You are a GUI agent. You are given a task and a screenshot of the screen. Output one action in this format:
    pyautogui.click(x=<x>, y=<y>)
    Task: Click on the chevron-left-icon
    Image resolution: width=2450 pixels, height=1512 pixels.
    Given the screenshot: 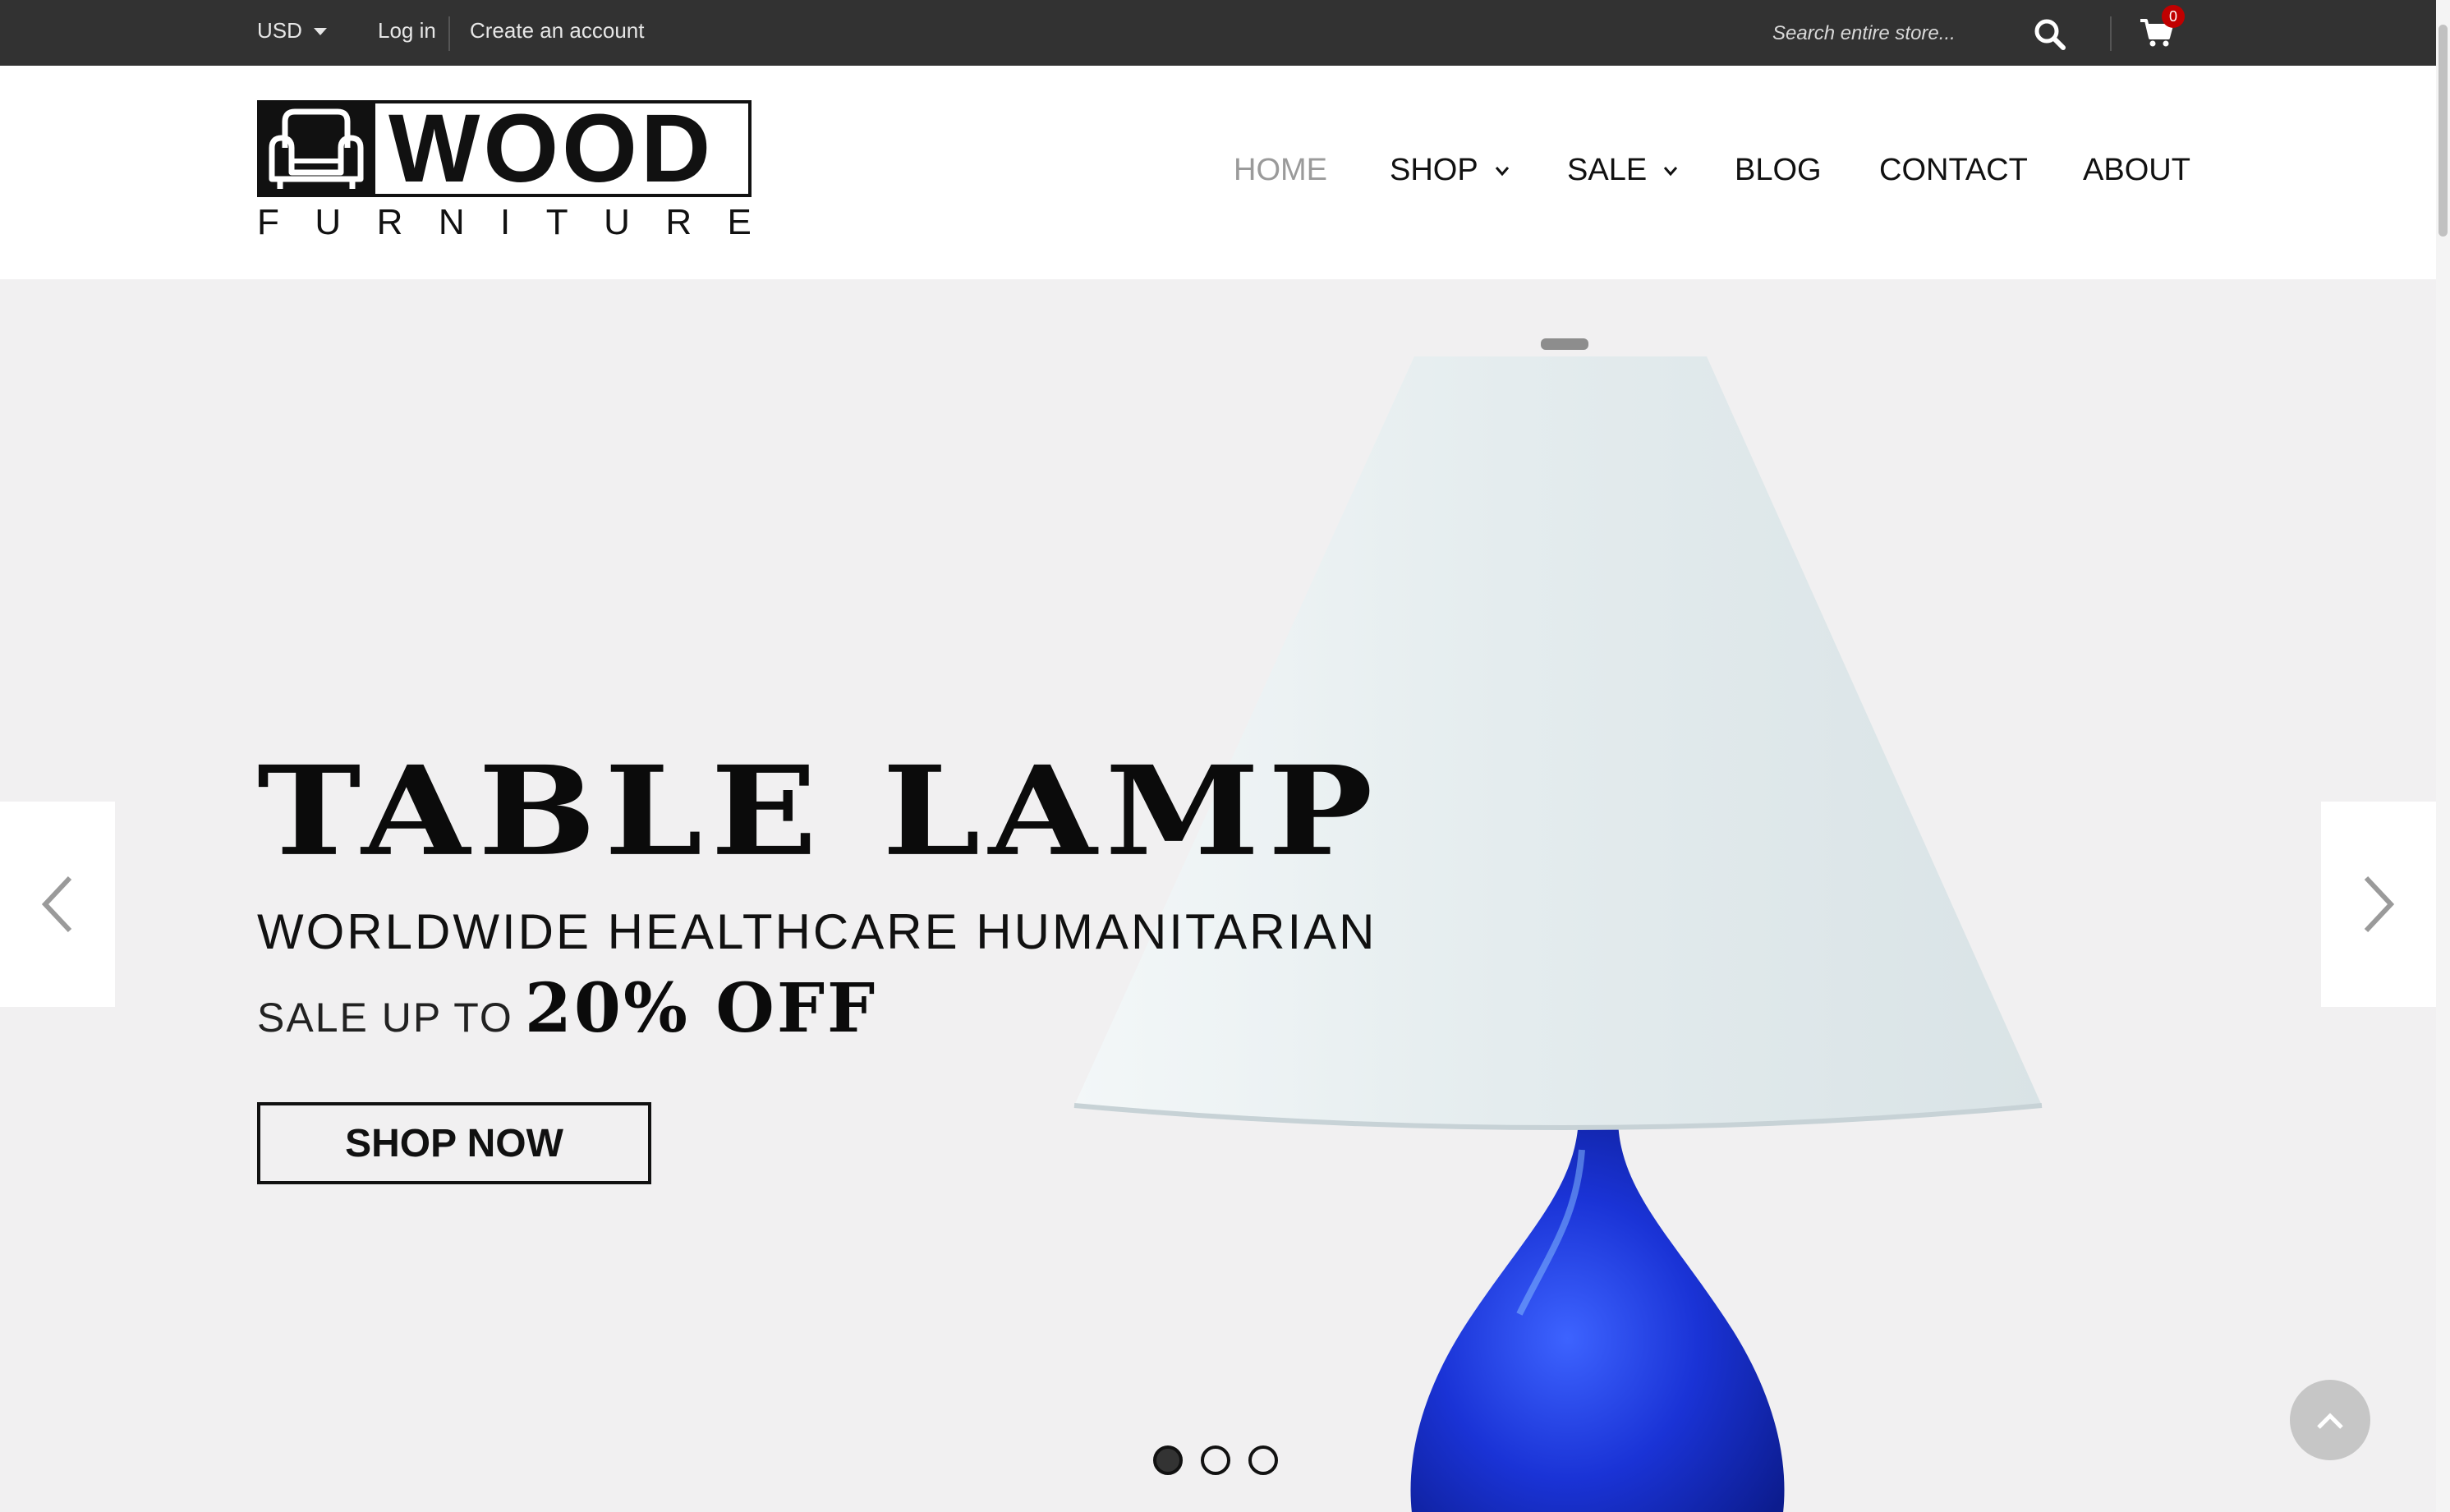 What is the action you would take?
    pyautogui.click(x=56, y=904)
    